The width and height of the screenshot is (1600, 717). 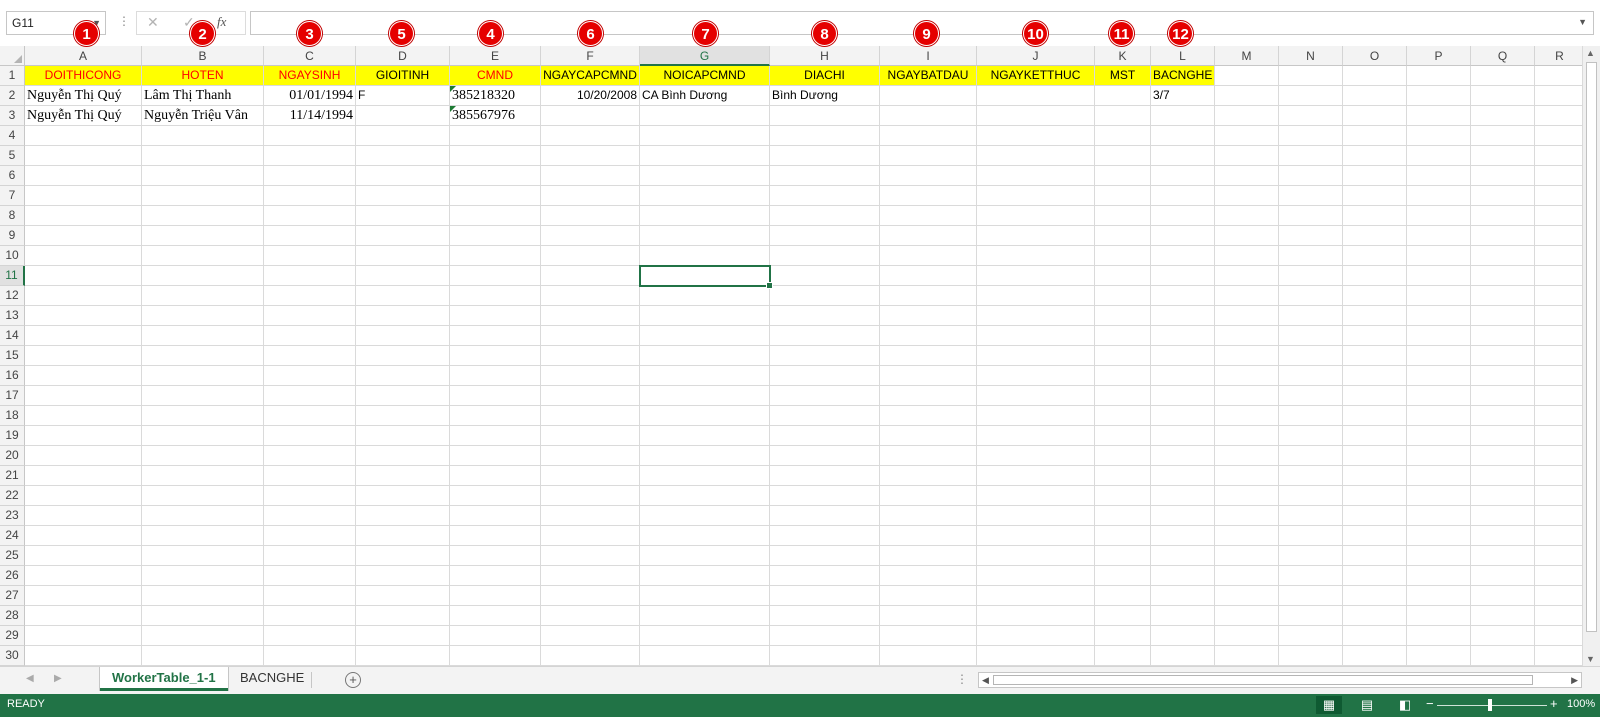 What do you see at coordinates (1581, 704) in the screenshot?
I see `zoom-level: 100%` at bounding box center [1581, 704].